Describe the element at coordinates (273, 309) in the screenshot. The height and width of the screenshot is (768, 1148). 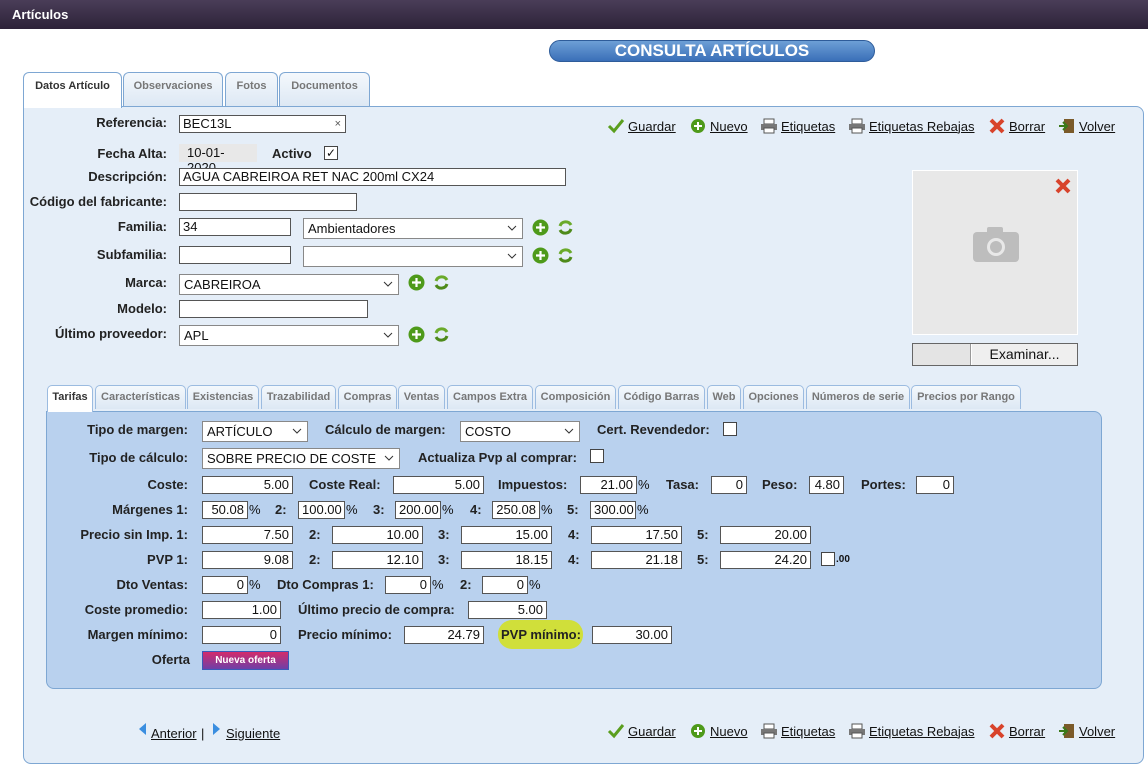
I see `modelo-input` at that location.